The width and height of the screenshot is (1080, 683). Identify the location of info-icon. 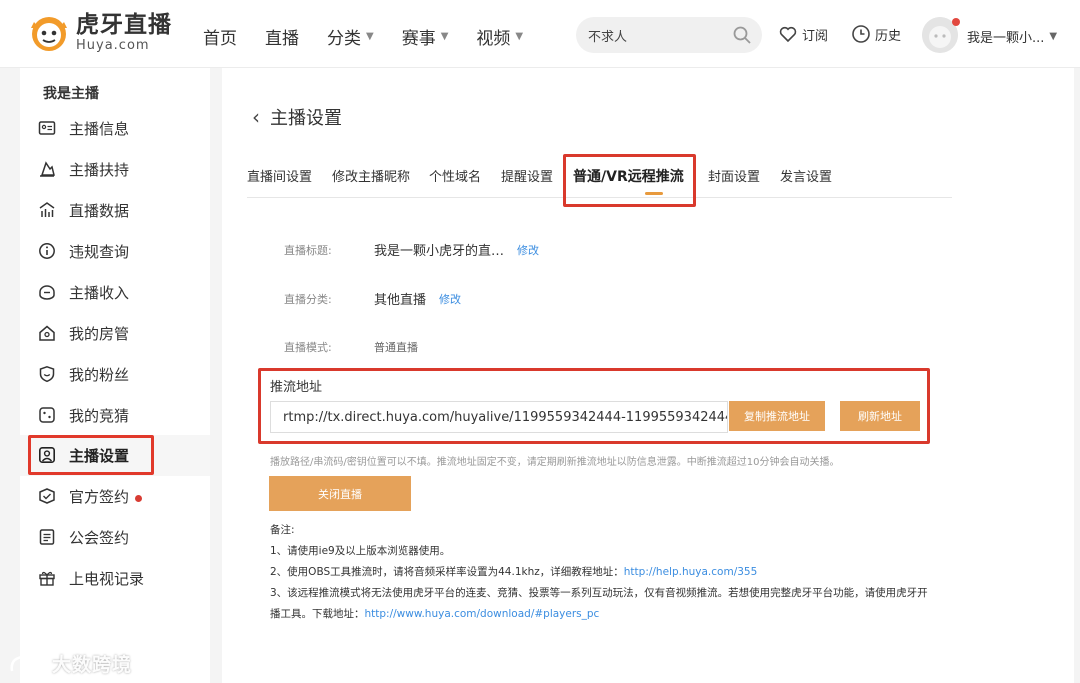
(47, 251).